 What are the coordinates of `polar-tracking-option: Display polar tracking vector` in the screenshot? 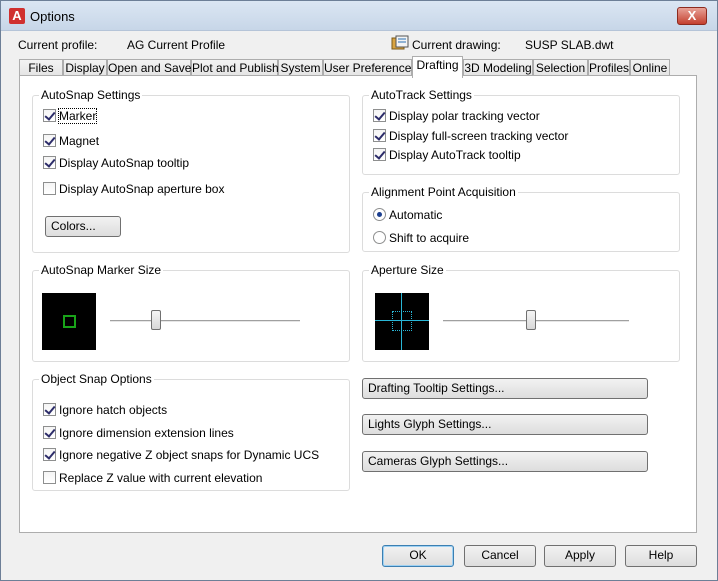 It's located at (456, 116).